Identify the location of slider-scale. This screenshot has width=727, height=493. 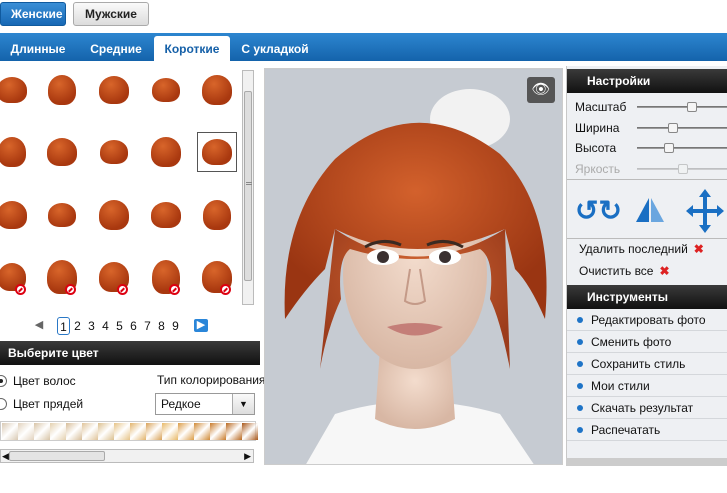
(682, 107).